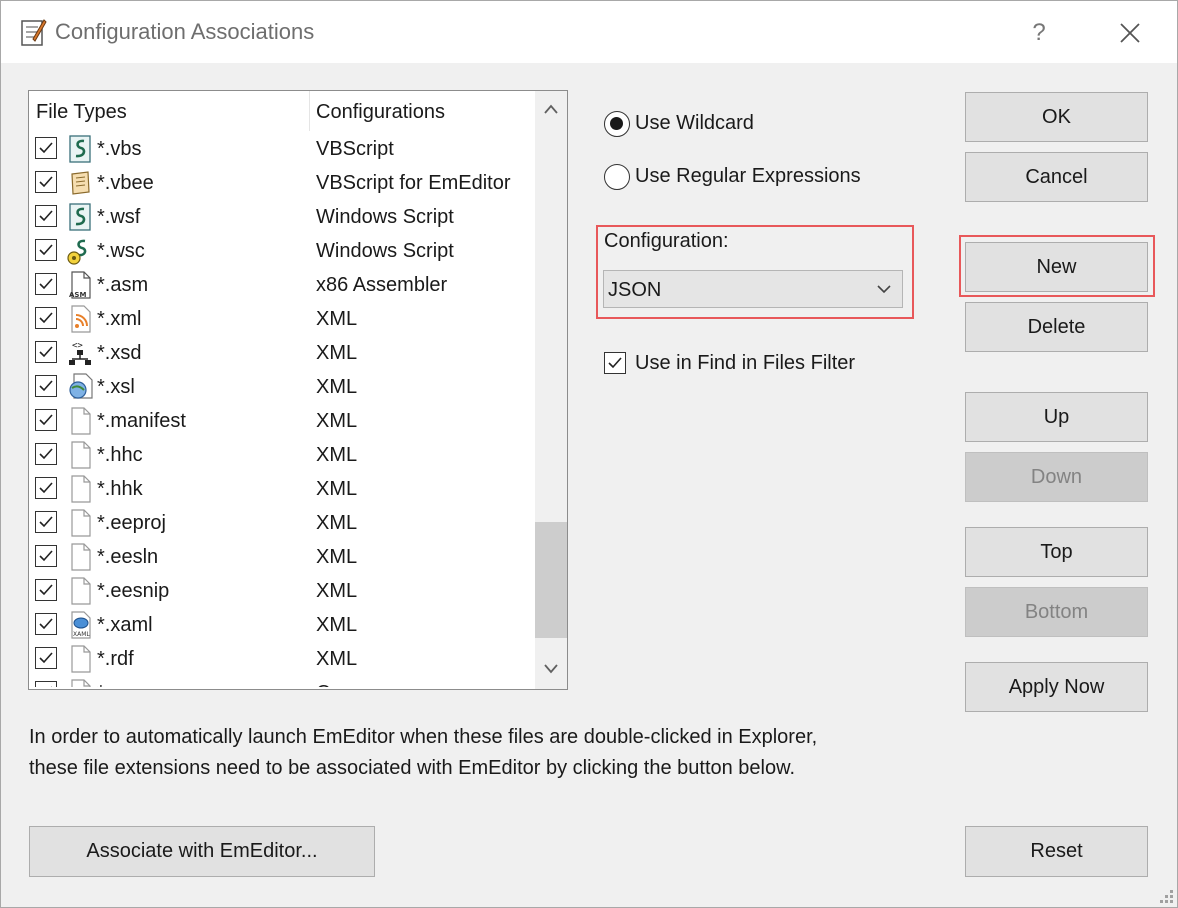 This screenshot has width=1178, height=908. I want to click on use-wildcard-label: Use Wildcard, so click(694, 123).